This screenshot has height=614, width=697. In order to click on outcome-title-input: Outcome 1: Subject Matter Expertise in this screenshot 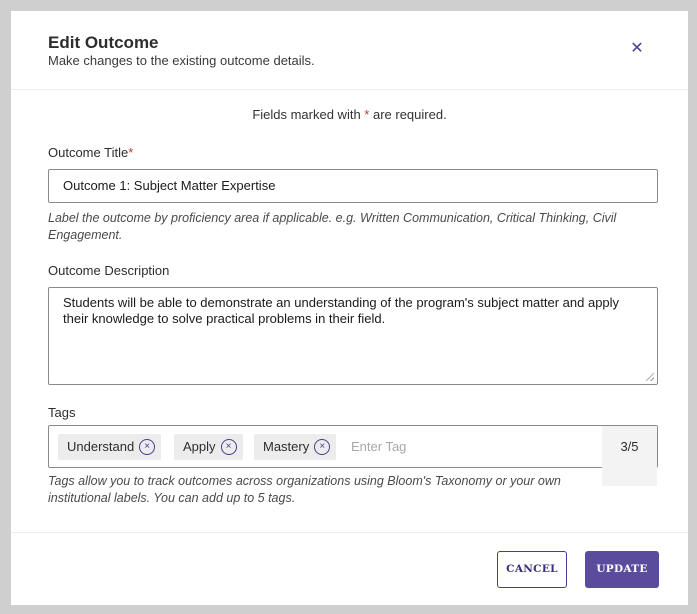, I will do `click(353, 186)`.